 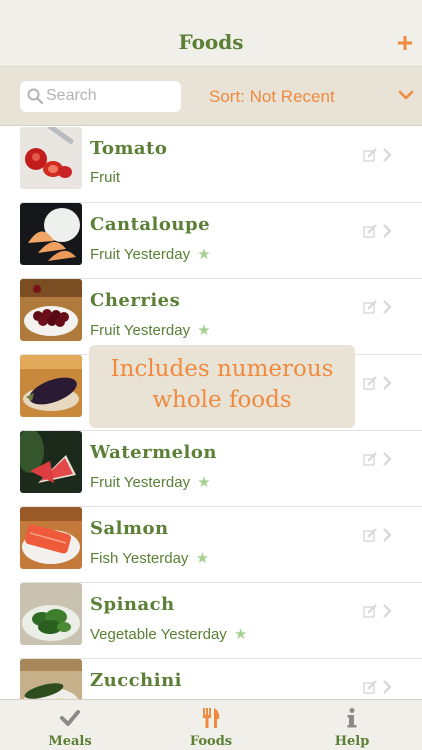 I want to click on info-icon, so click(x=352, y=718).